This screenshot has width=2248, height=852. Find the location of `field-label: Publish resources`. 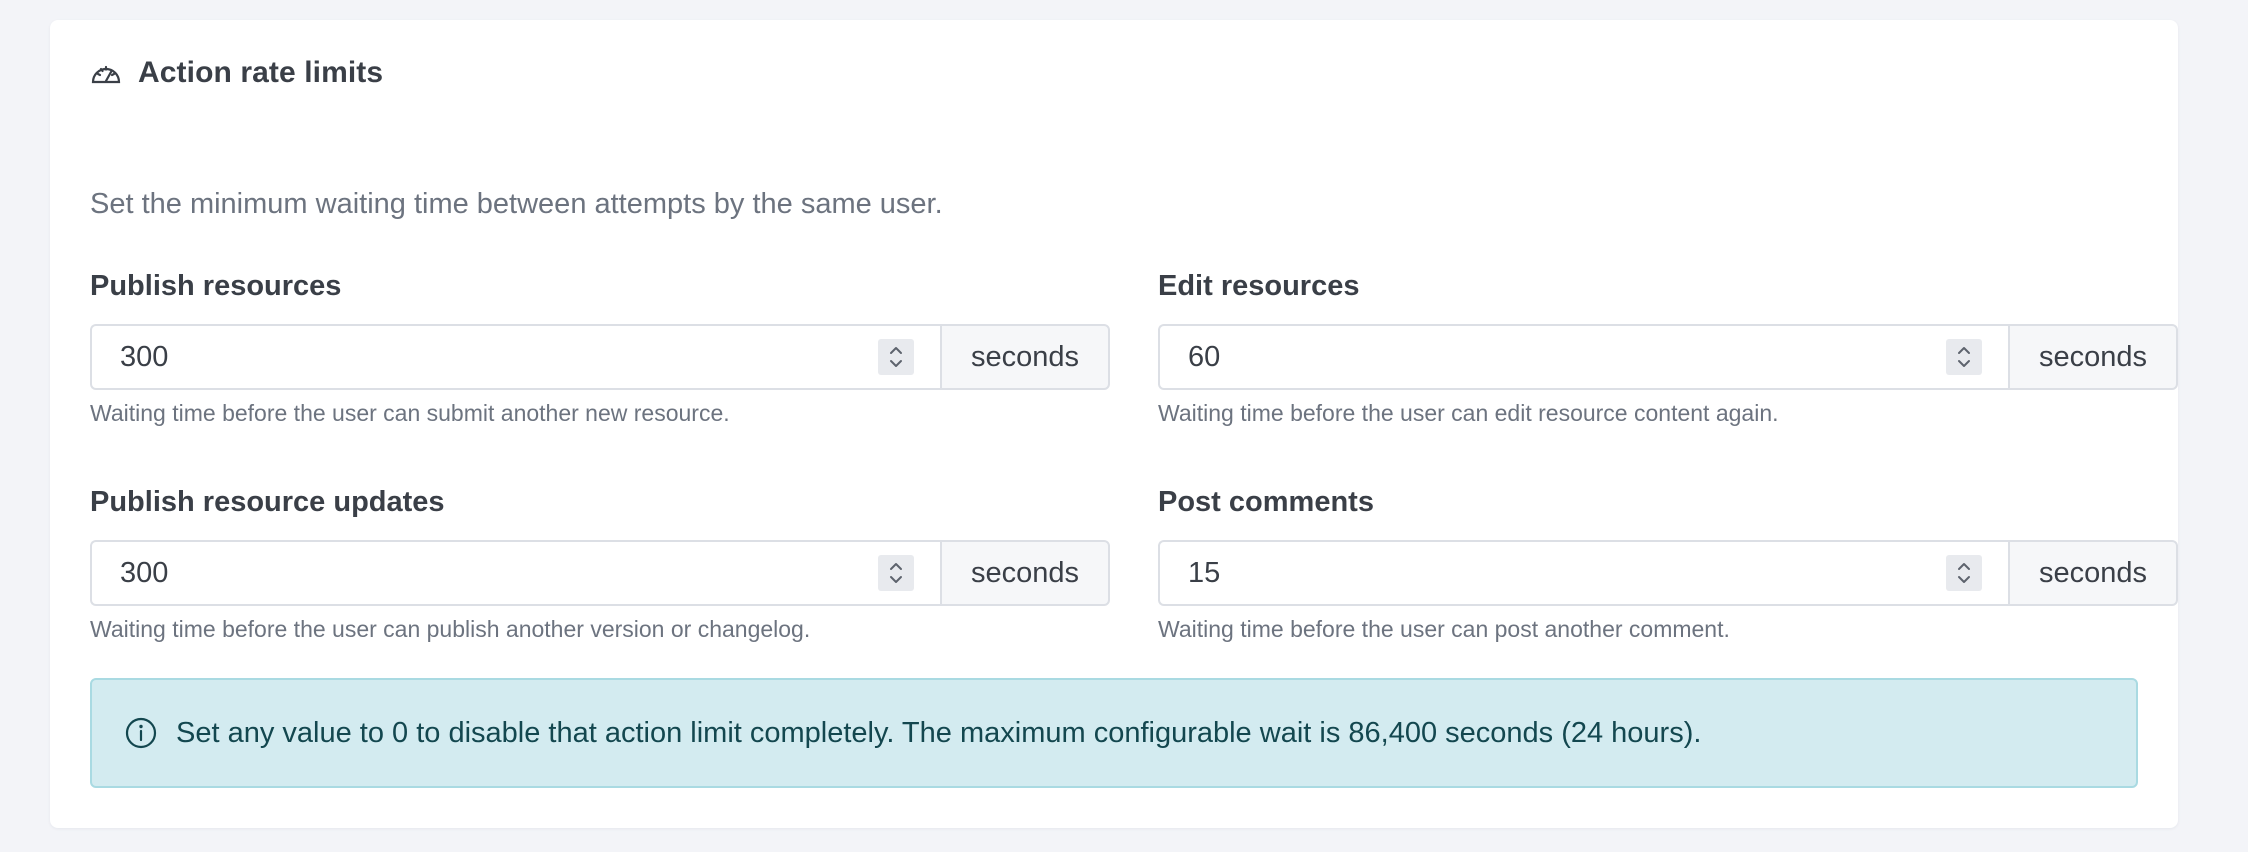

field-label: Publish resources is located at coordinates (216, 286).